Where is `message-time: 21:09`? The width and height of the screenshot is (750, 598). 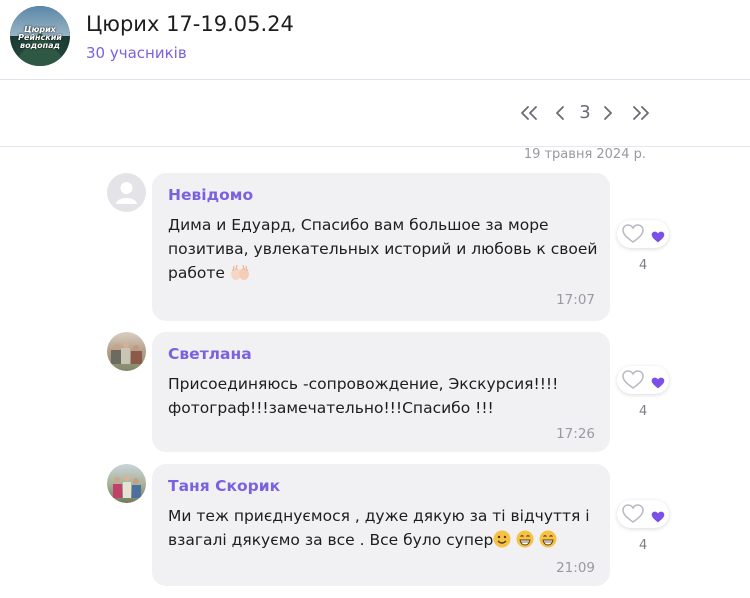
message-time: 21:09 is located at coordinates (575, 568).